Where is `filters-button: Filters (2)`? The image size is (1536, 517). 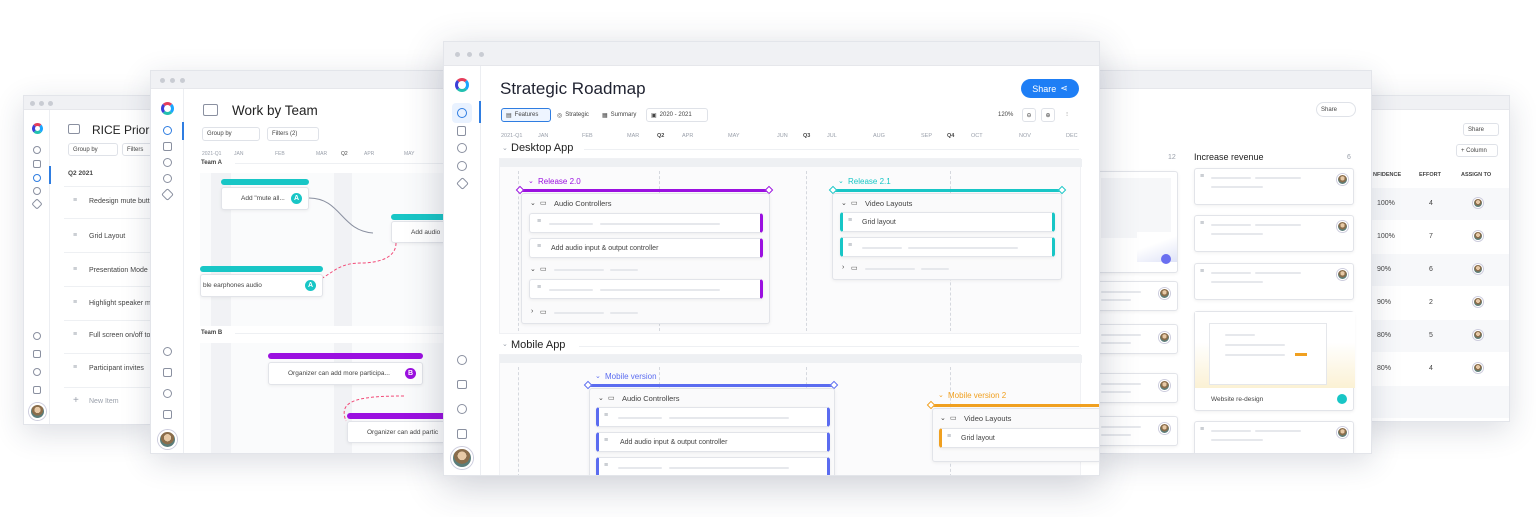
filters-button: Filters (2) is located at coordinates (293, 134).